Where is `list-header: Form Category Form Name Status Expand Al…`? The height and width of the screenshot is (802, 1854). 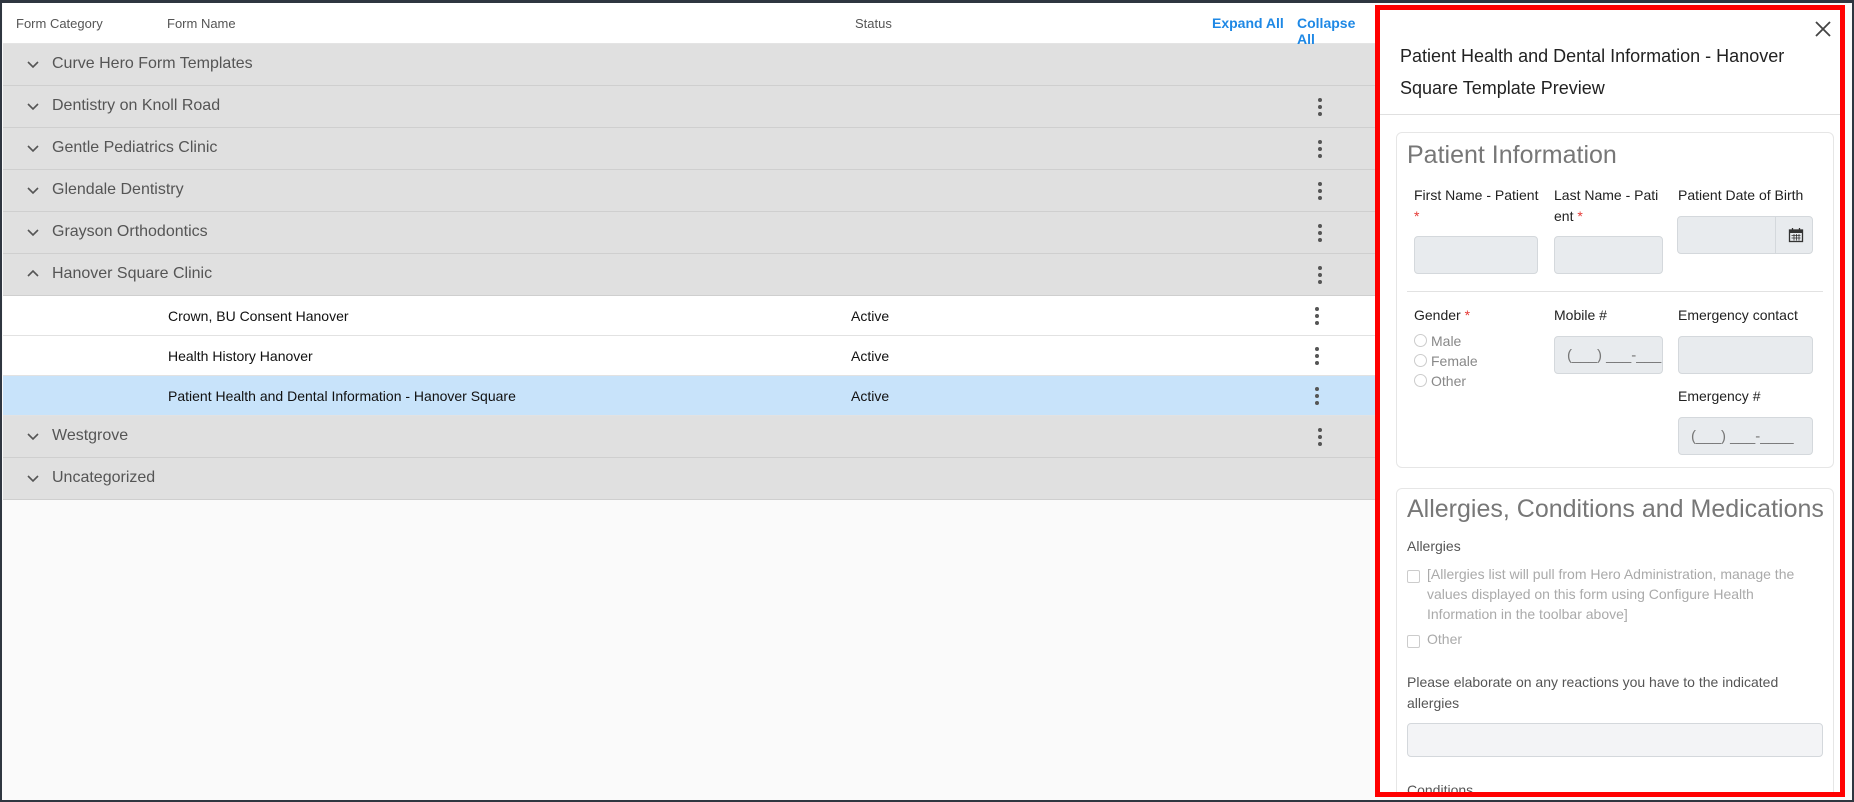
list-header: Form Category Form Name Status Expand Al… is located at coordinates (689, 25).